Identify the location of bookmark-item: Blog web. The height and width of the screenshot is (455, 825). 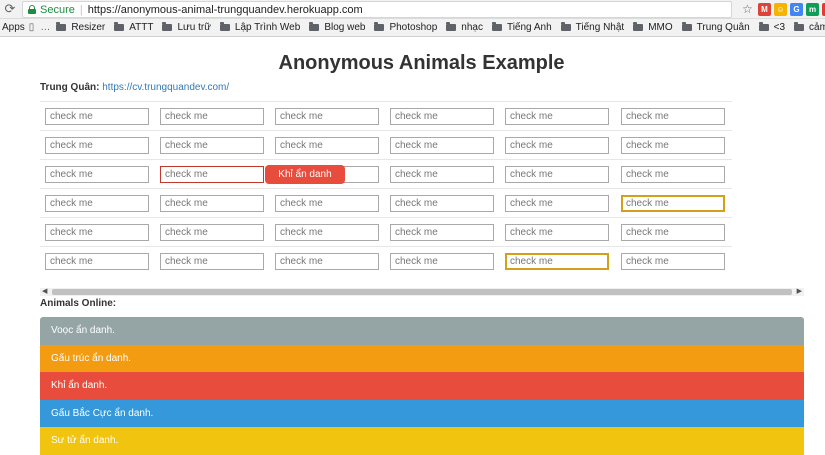
(337, 27).